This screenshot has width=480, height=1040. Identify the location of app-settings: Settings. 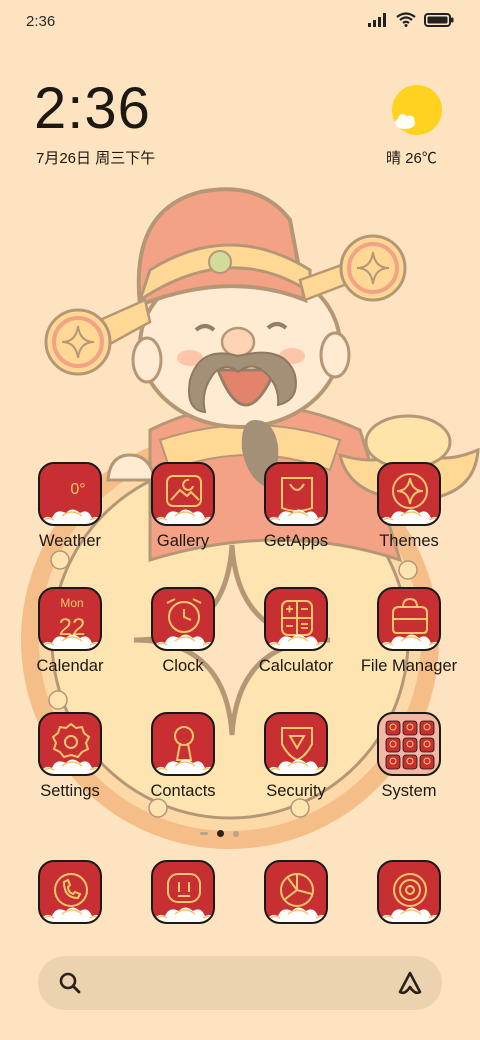
(70, 756).